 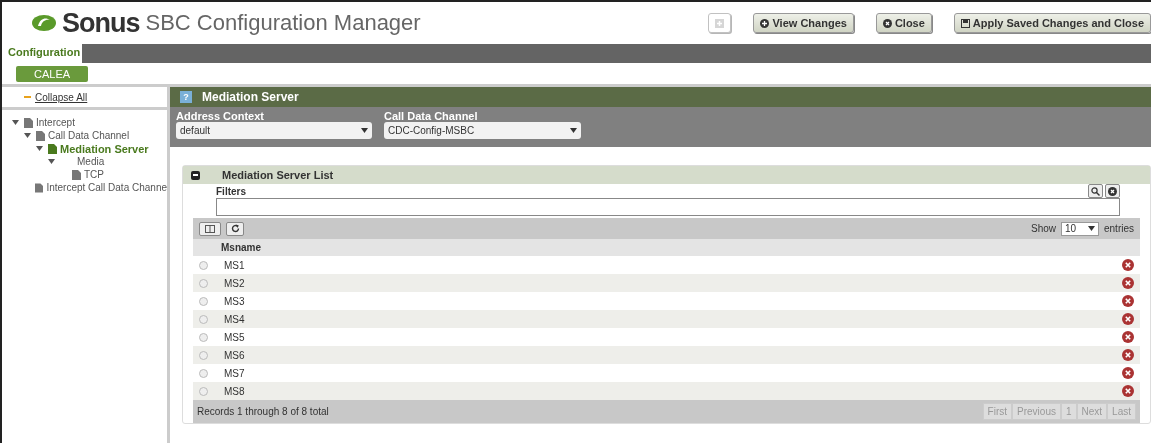 I want to click on table-cell-text: MS7, so click(x=235, y=373).